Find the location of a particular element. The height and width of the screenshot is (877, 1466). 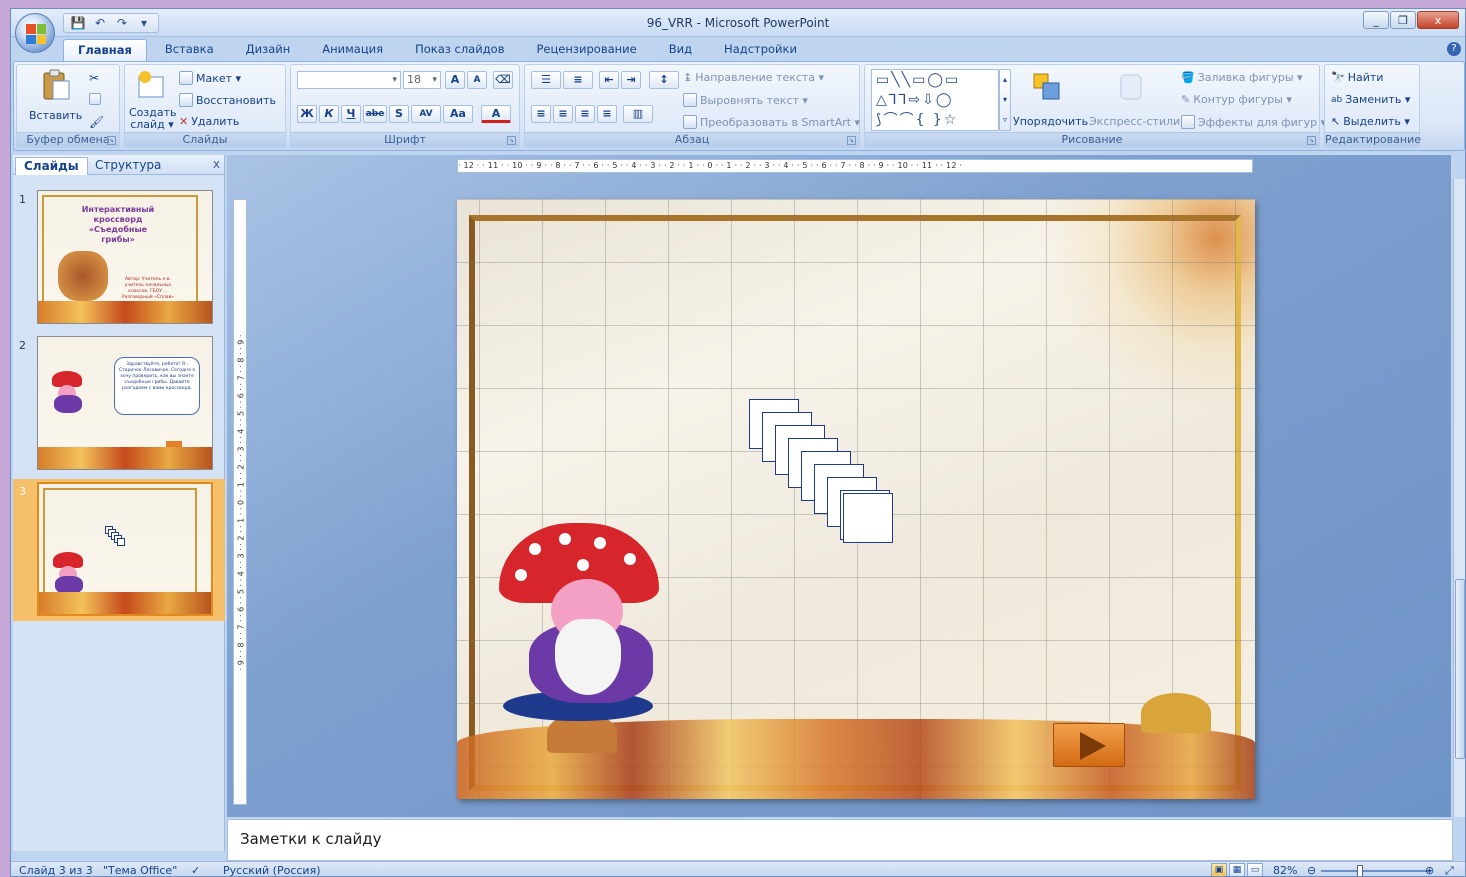

tab-design: Дизайн is located at coordinates (268, 50).